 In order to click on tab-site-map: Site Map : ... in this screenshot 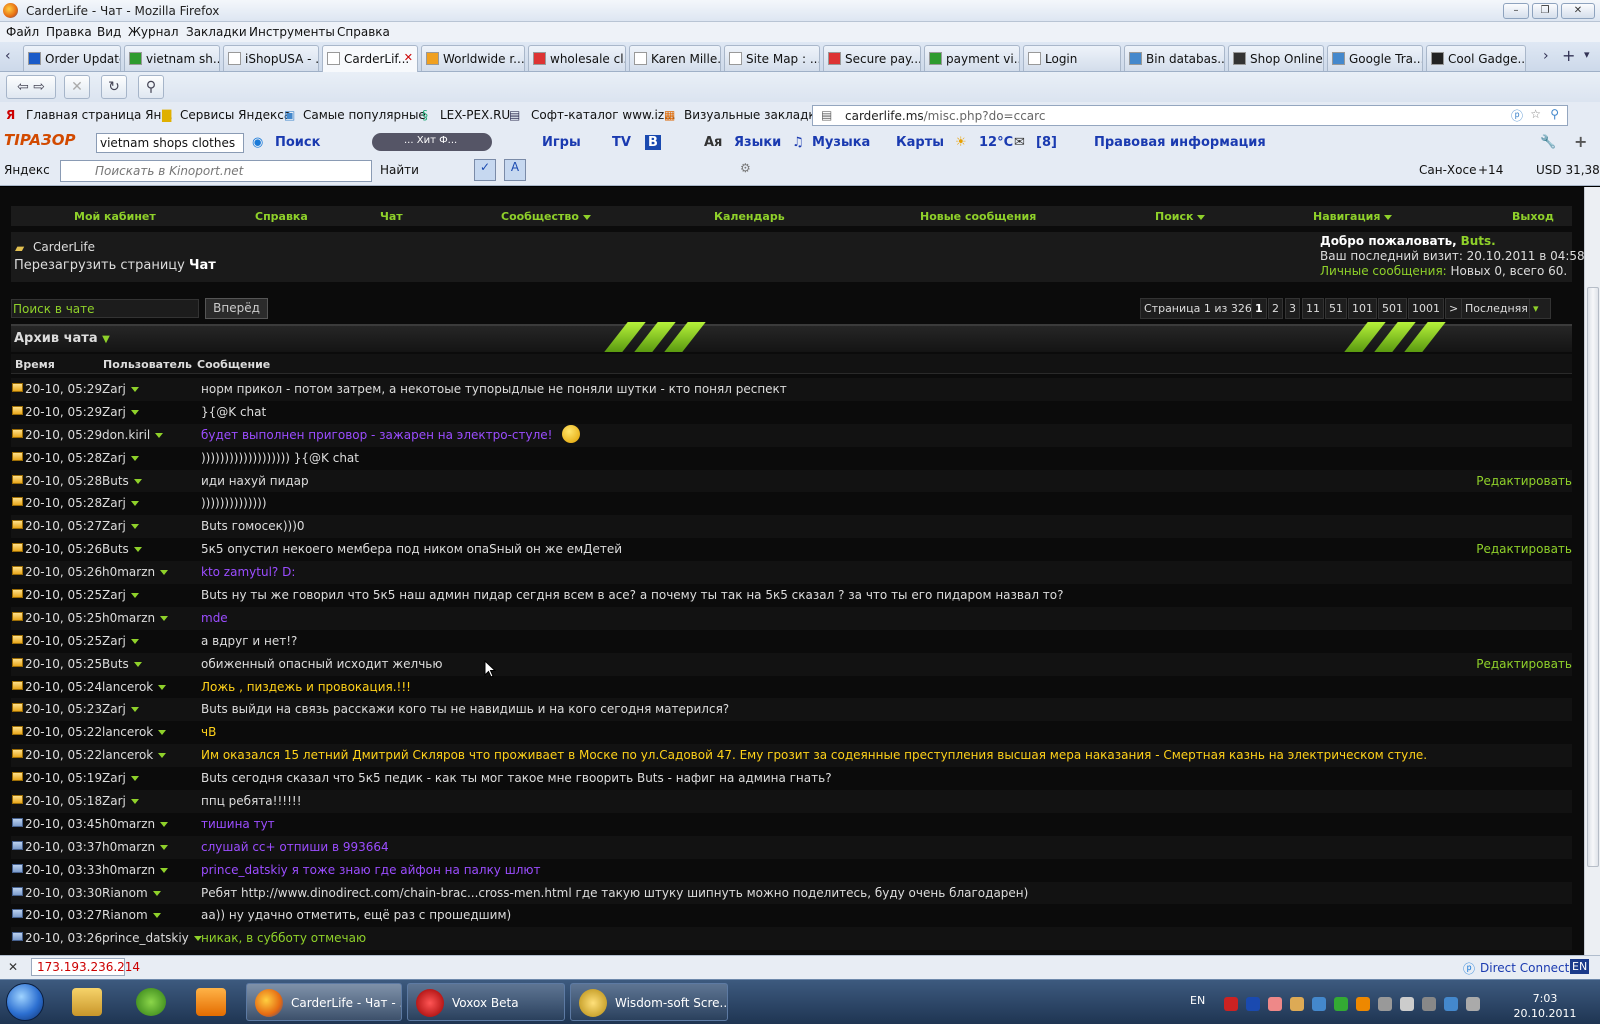, I will do `click(772, 58)`.